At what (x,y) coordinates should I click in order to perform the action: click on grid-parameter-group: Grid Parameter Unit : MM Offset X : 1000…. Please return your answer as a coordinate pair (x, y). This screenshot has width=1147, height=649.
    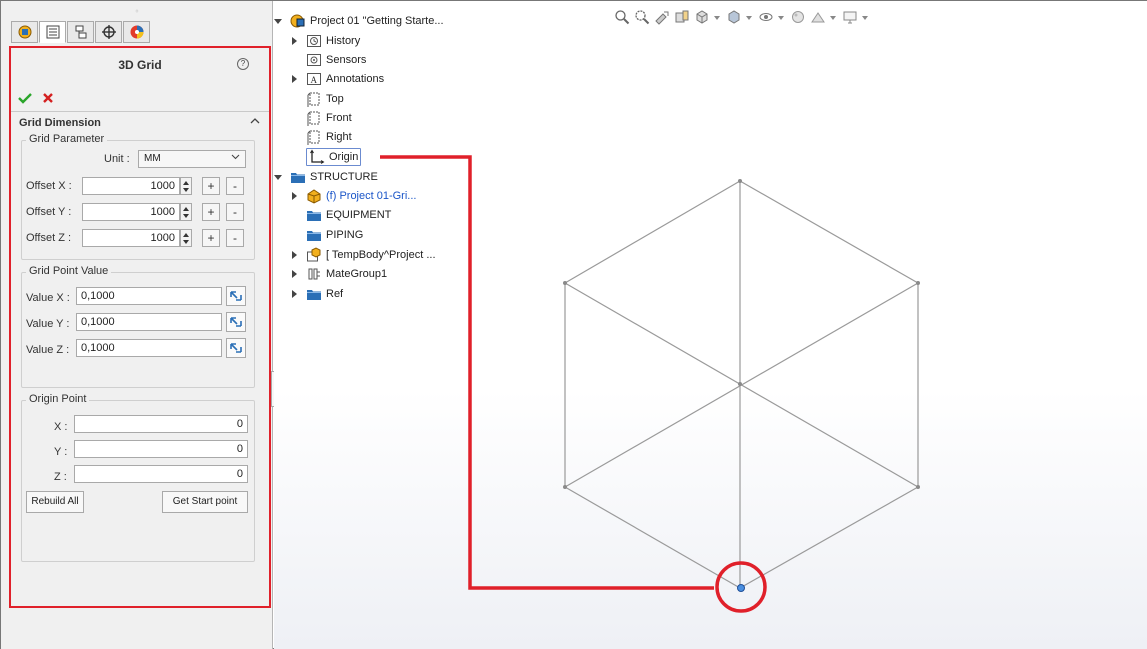
    Looking at the image, I should click on (138, 196).